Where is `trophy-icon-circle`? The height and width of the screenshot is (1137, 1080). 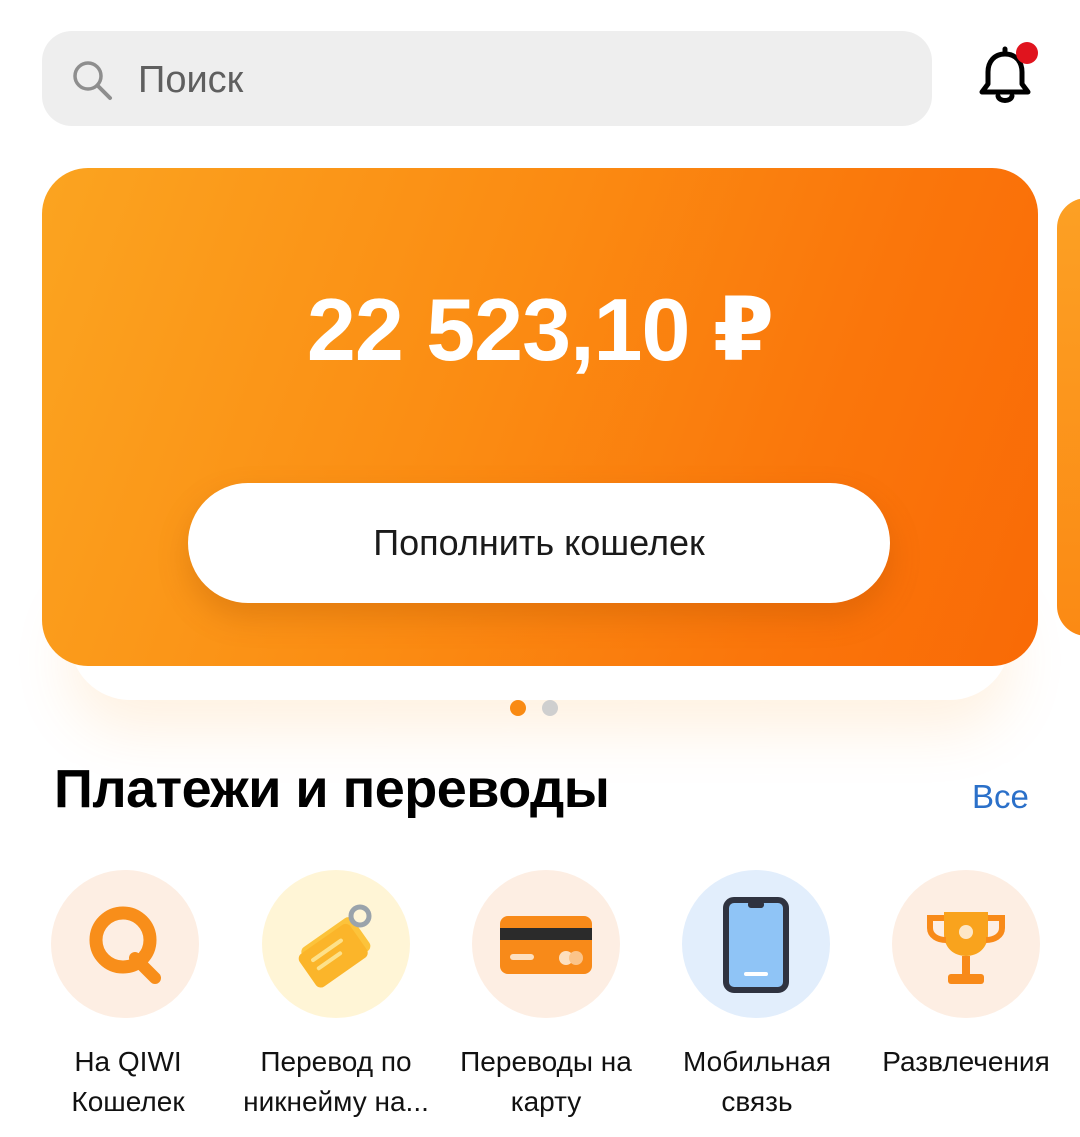
trophy-icon-circle is located at coordinates (966, 944).